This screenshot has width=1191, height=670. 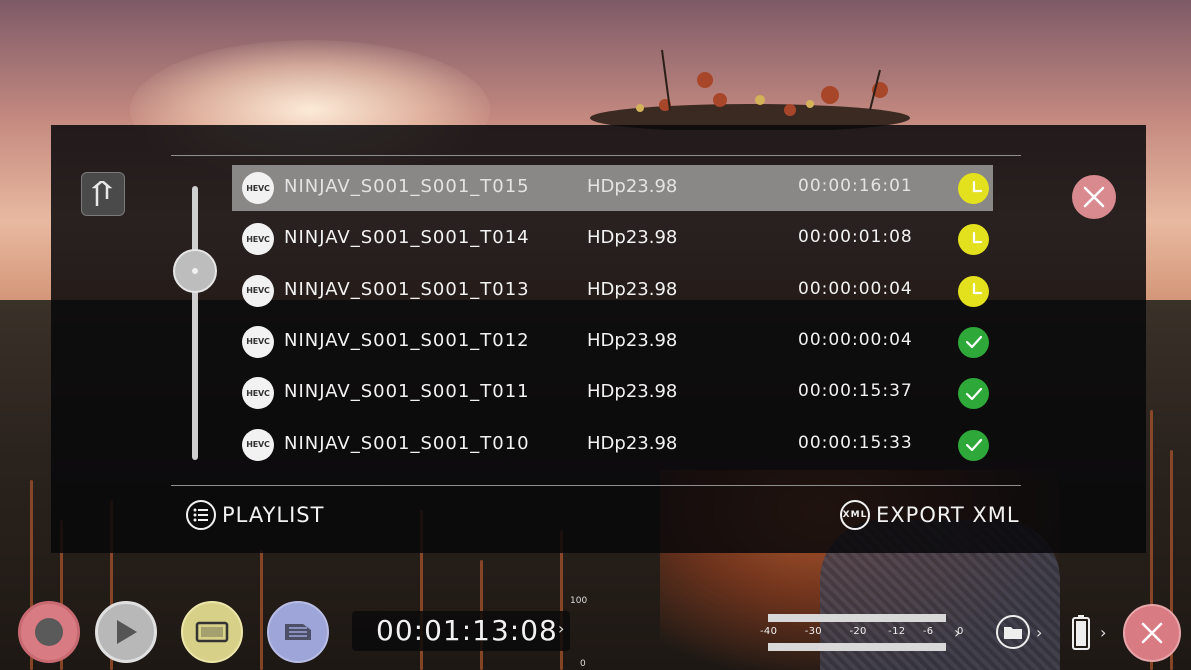 What do you see at coordinates (407, 392) in the screenshot?
I see `clip-name: NINJAV_S001_S001_T011` at bounding box center [407, 392].